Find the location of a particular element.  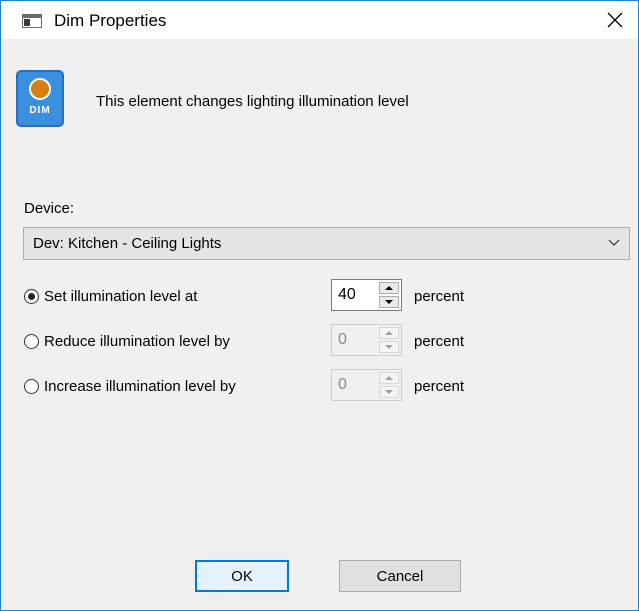

dim-icon-label: DIM is located at coordinates (40, 110).